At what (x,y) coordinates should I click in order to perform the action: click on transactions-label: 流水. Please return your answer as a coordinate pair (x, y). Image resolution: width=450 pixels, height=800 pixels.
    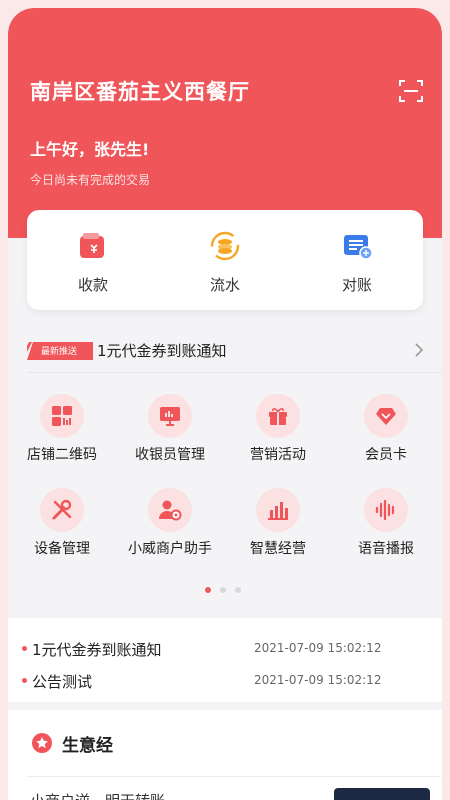
    Looking at the image, I should click on (224, 285).